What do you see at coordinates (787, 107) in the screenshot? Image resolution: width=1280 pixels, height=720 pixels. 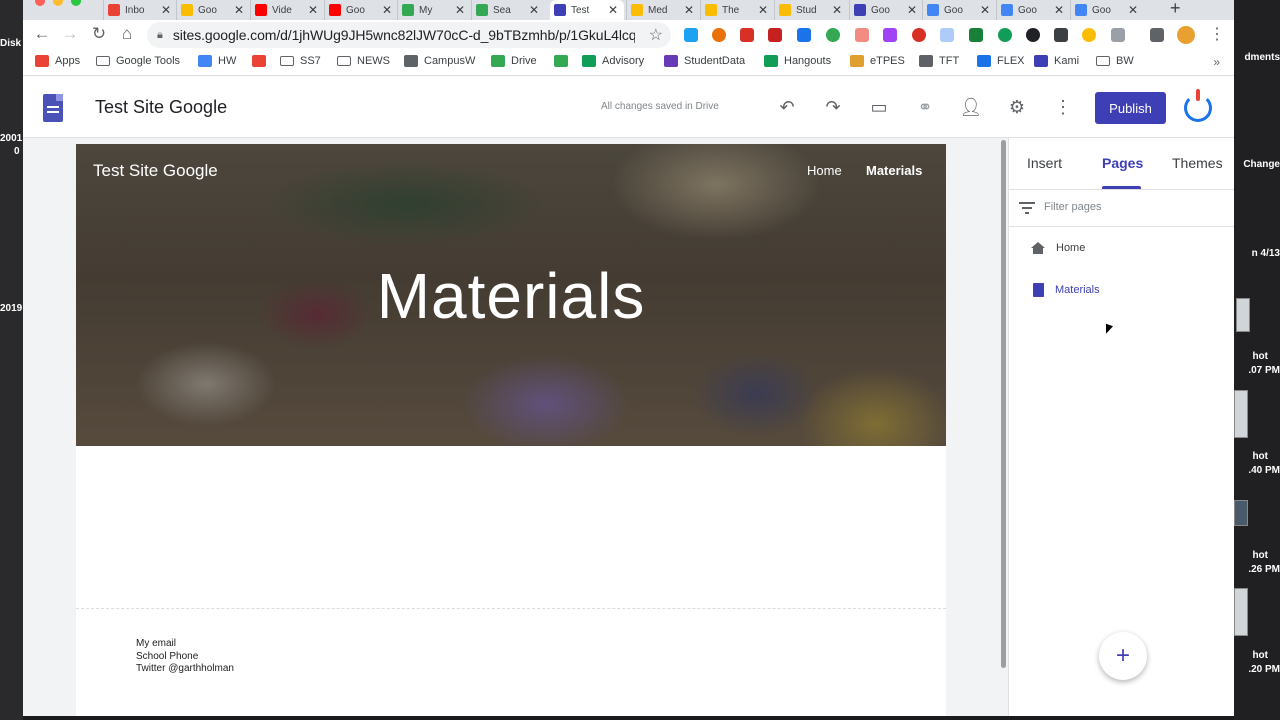 I see `undo-icon: ↶` at bounding box center [787, 107].